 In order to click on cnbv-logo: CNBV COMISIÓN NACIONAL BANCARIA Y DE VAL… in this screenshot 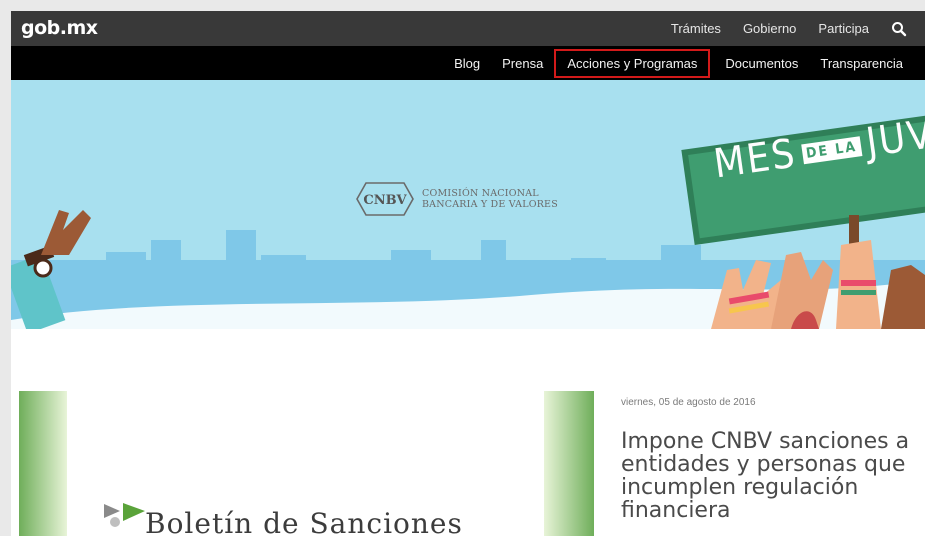, I will do `click(457, 199)`.